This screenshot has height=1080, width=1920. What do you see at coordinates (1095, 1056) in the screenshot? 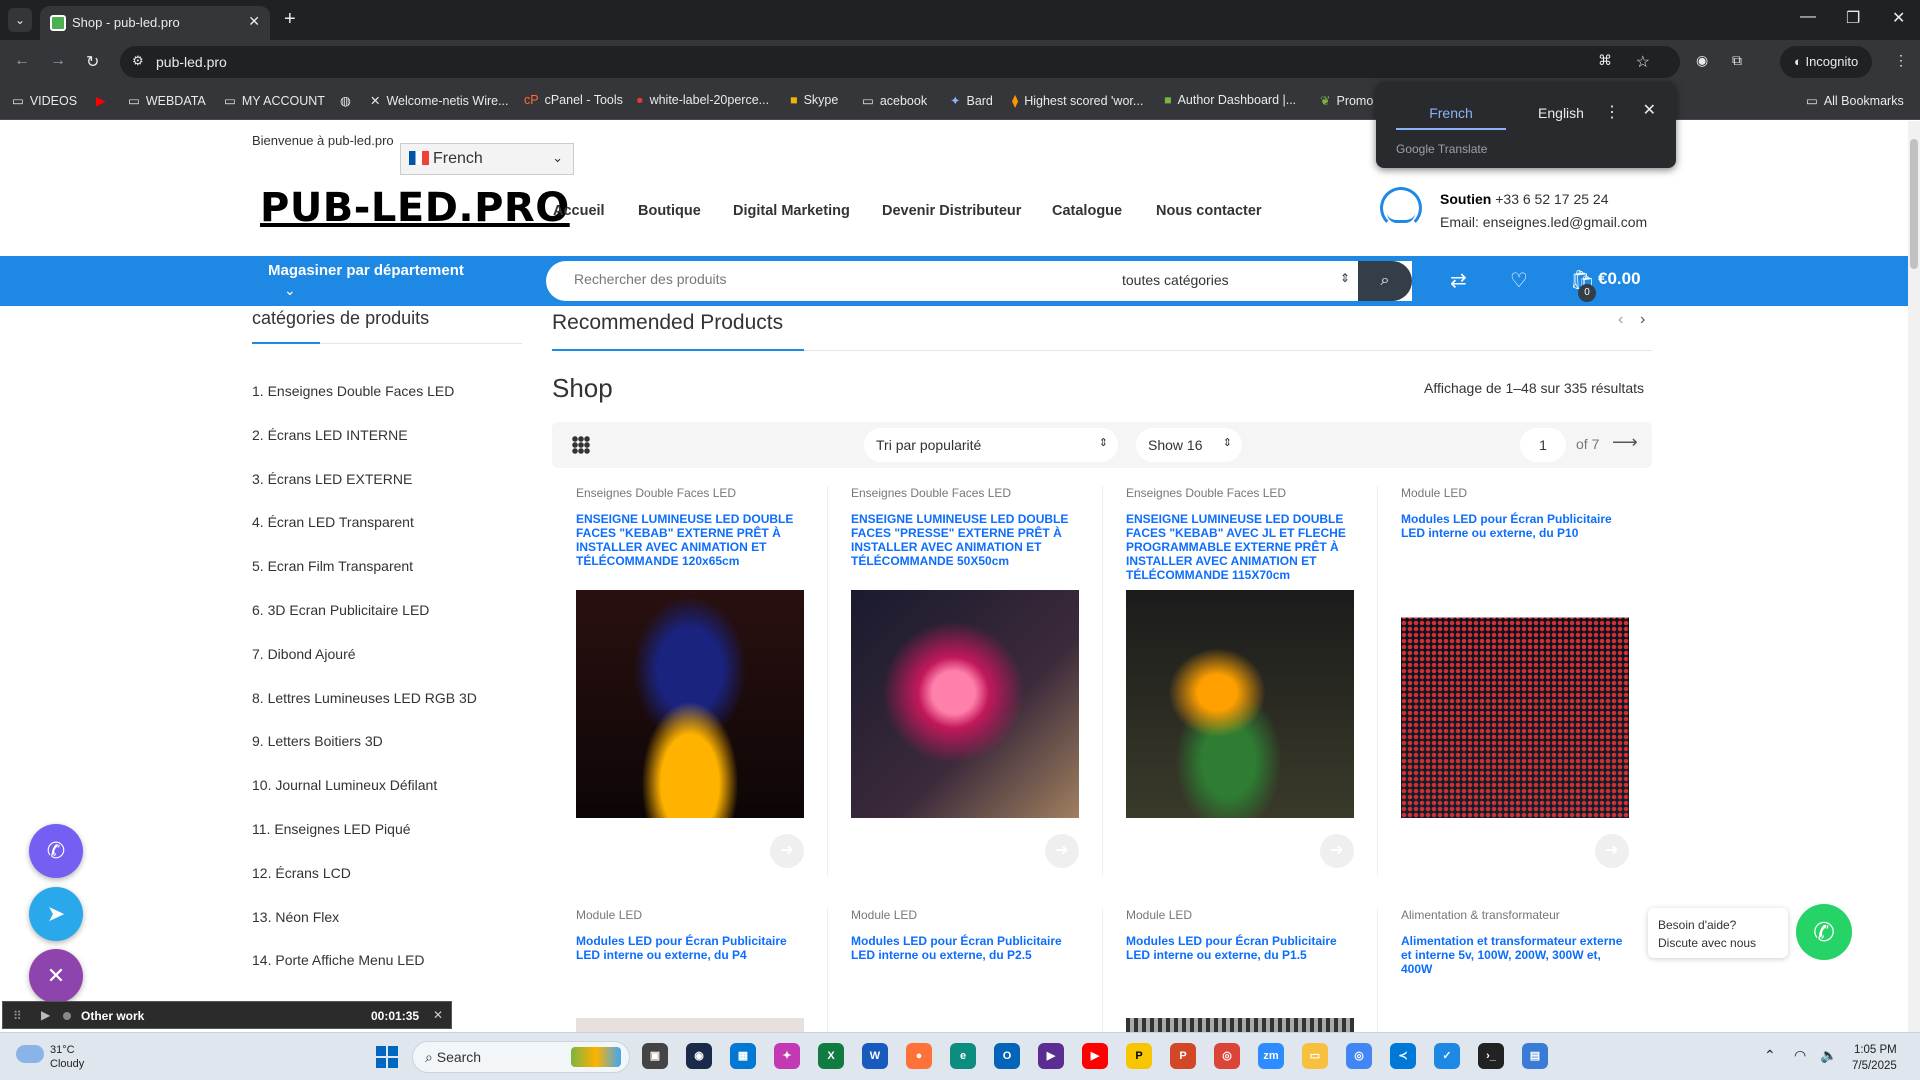
I see `youtube-icon: ▶` at bounding box center [1095, 1056].